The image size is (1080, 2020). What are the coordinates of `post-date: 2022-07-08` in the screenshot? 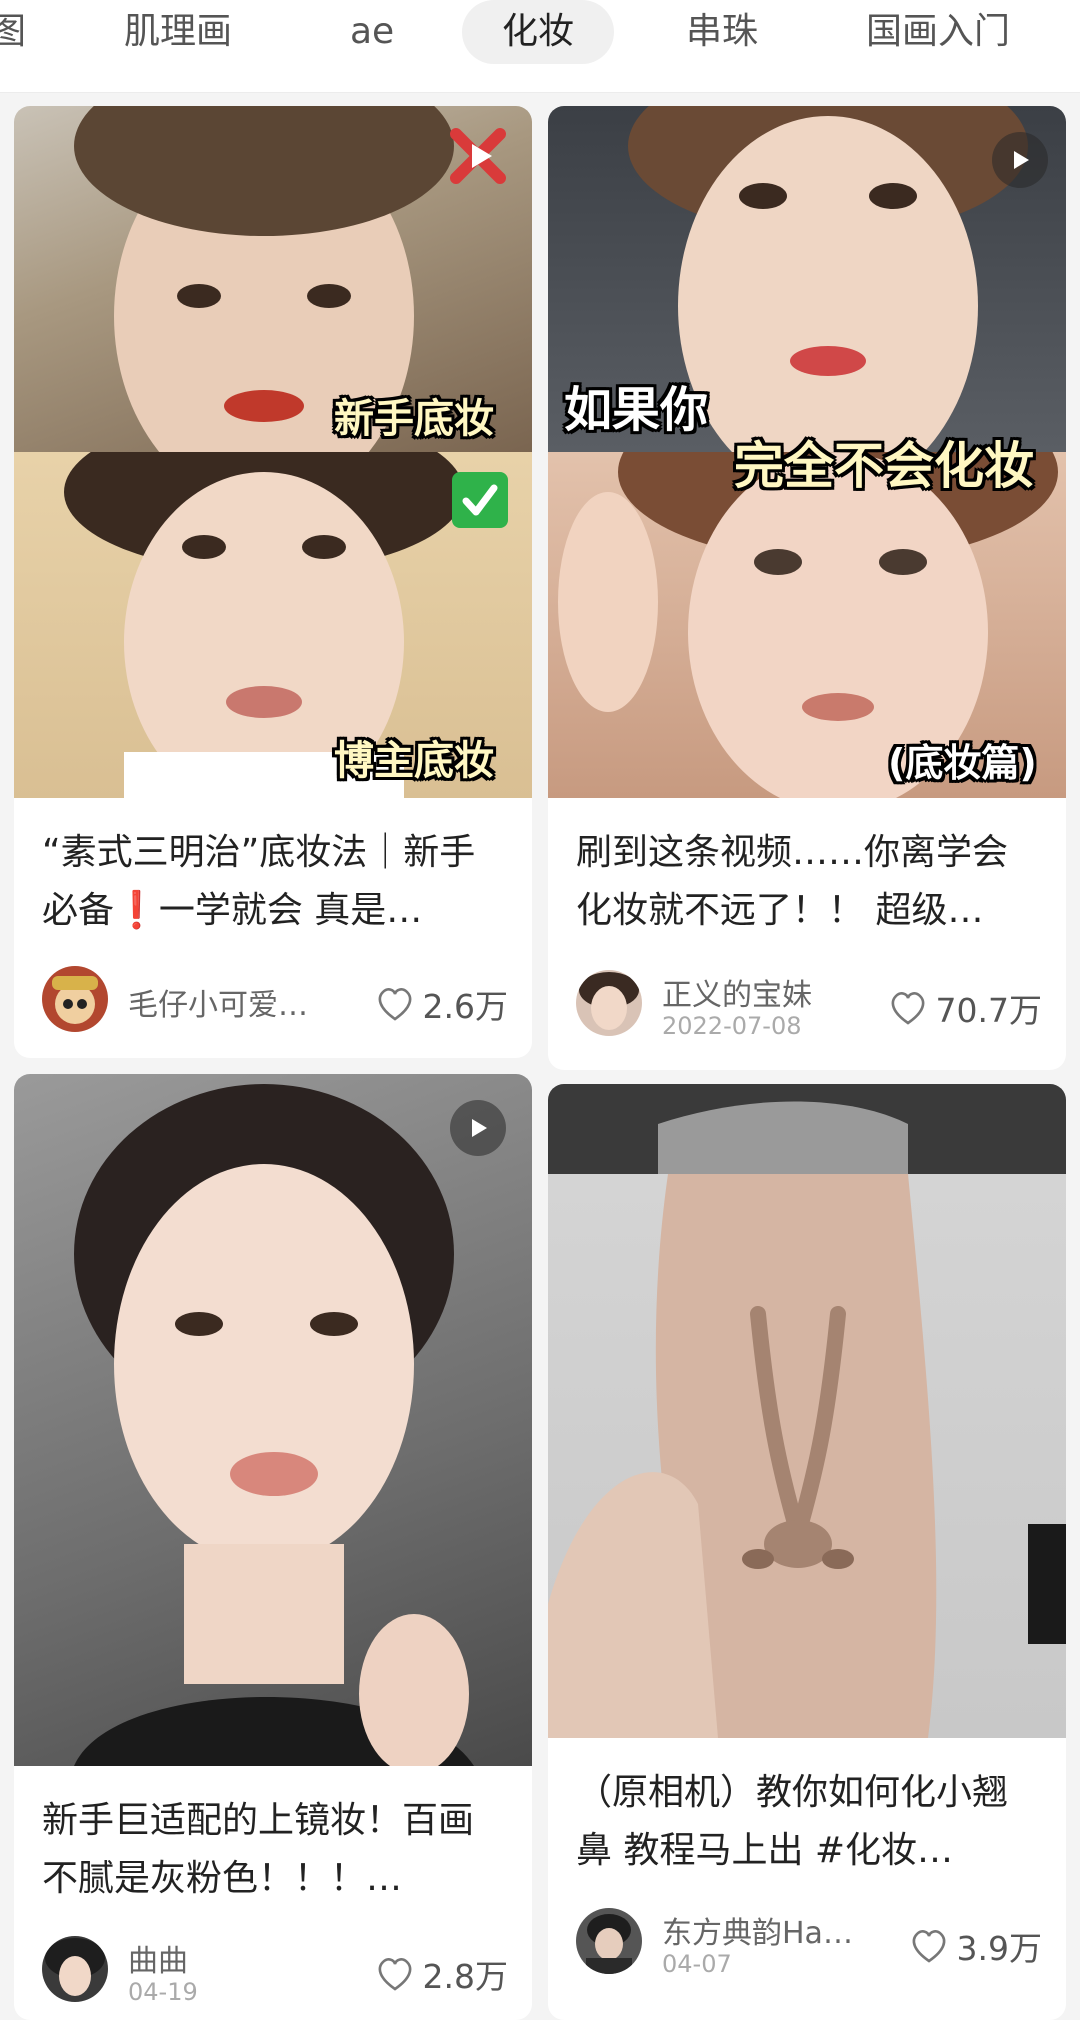 It's located at (732, 1026).